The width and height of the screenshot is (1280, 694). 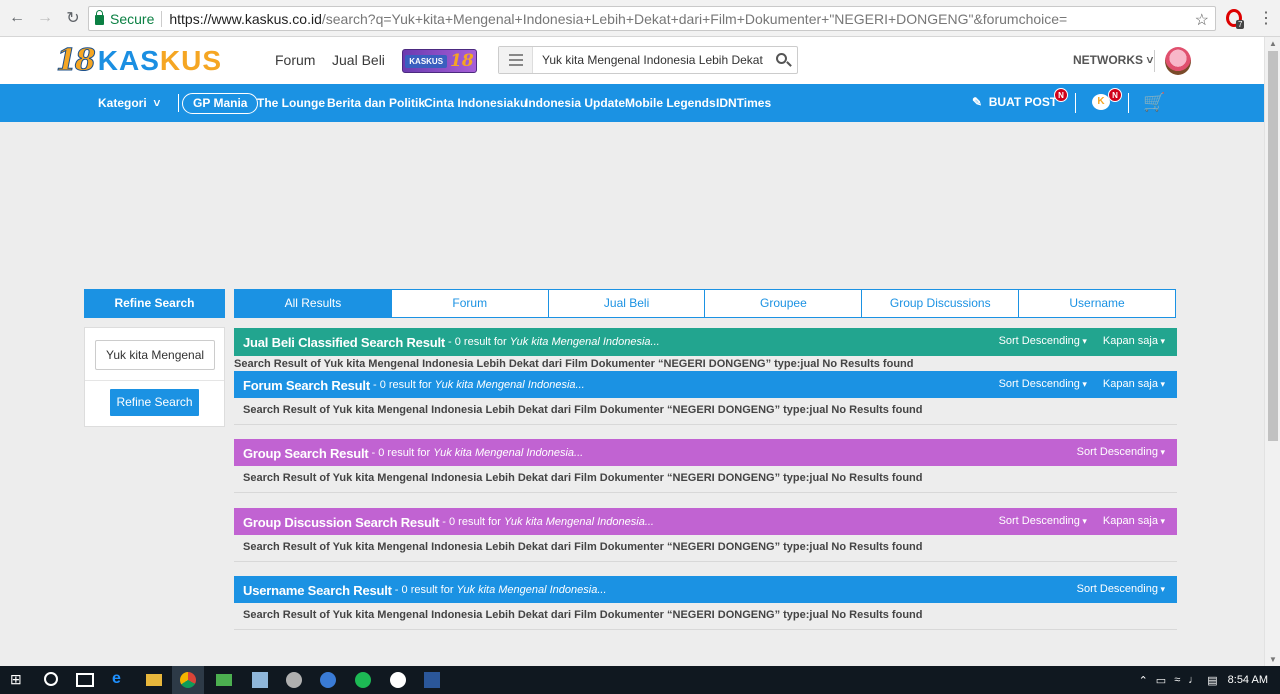 What do you see at coordinates (1154, 61) in the screenshot?
I see `header-divider` at bounding box center [1154, 61].